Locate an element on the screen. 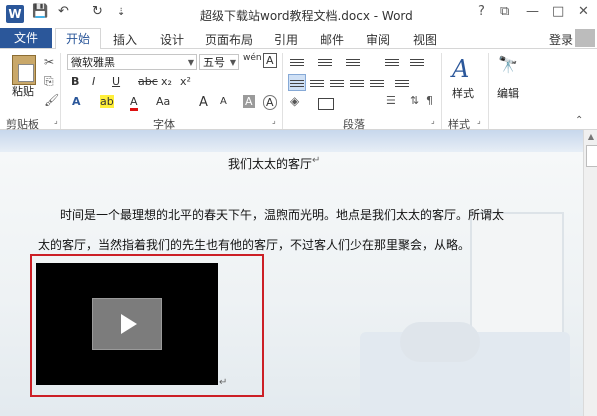  grow-font-button: A is located at coordinates (203, 102).